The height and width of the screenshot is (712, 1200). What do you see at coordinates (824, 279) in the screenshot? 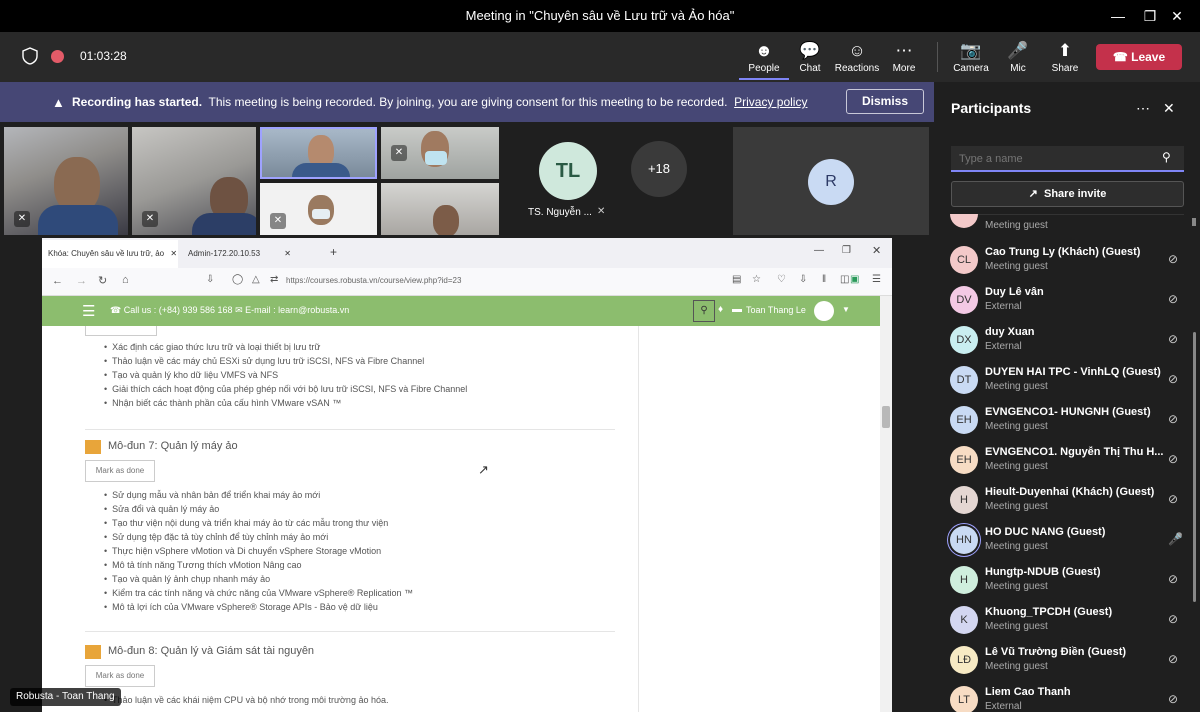
I see `library-icon: ‖` at bounding box center [824, 279].